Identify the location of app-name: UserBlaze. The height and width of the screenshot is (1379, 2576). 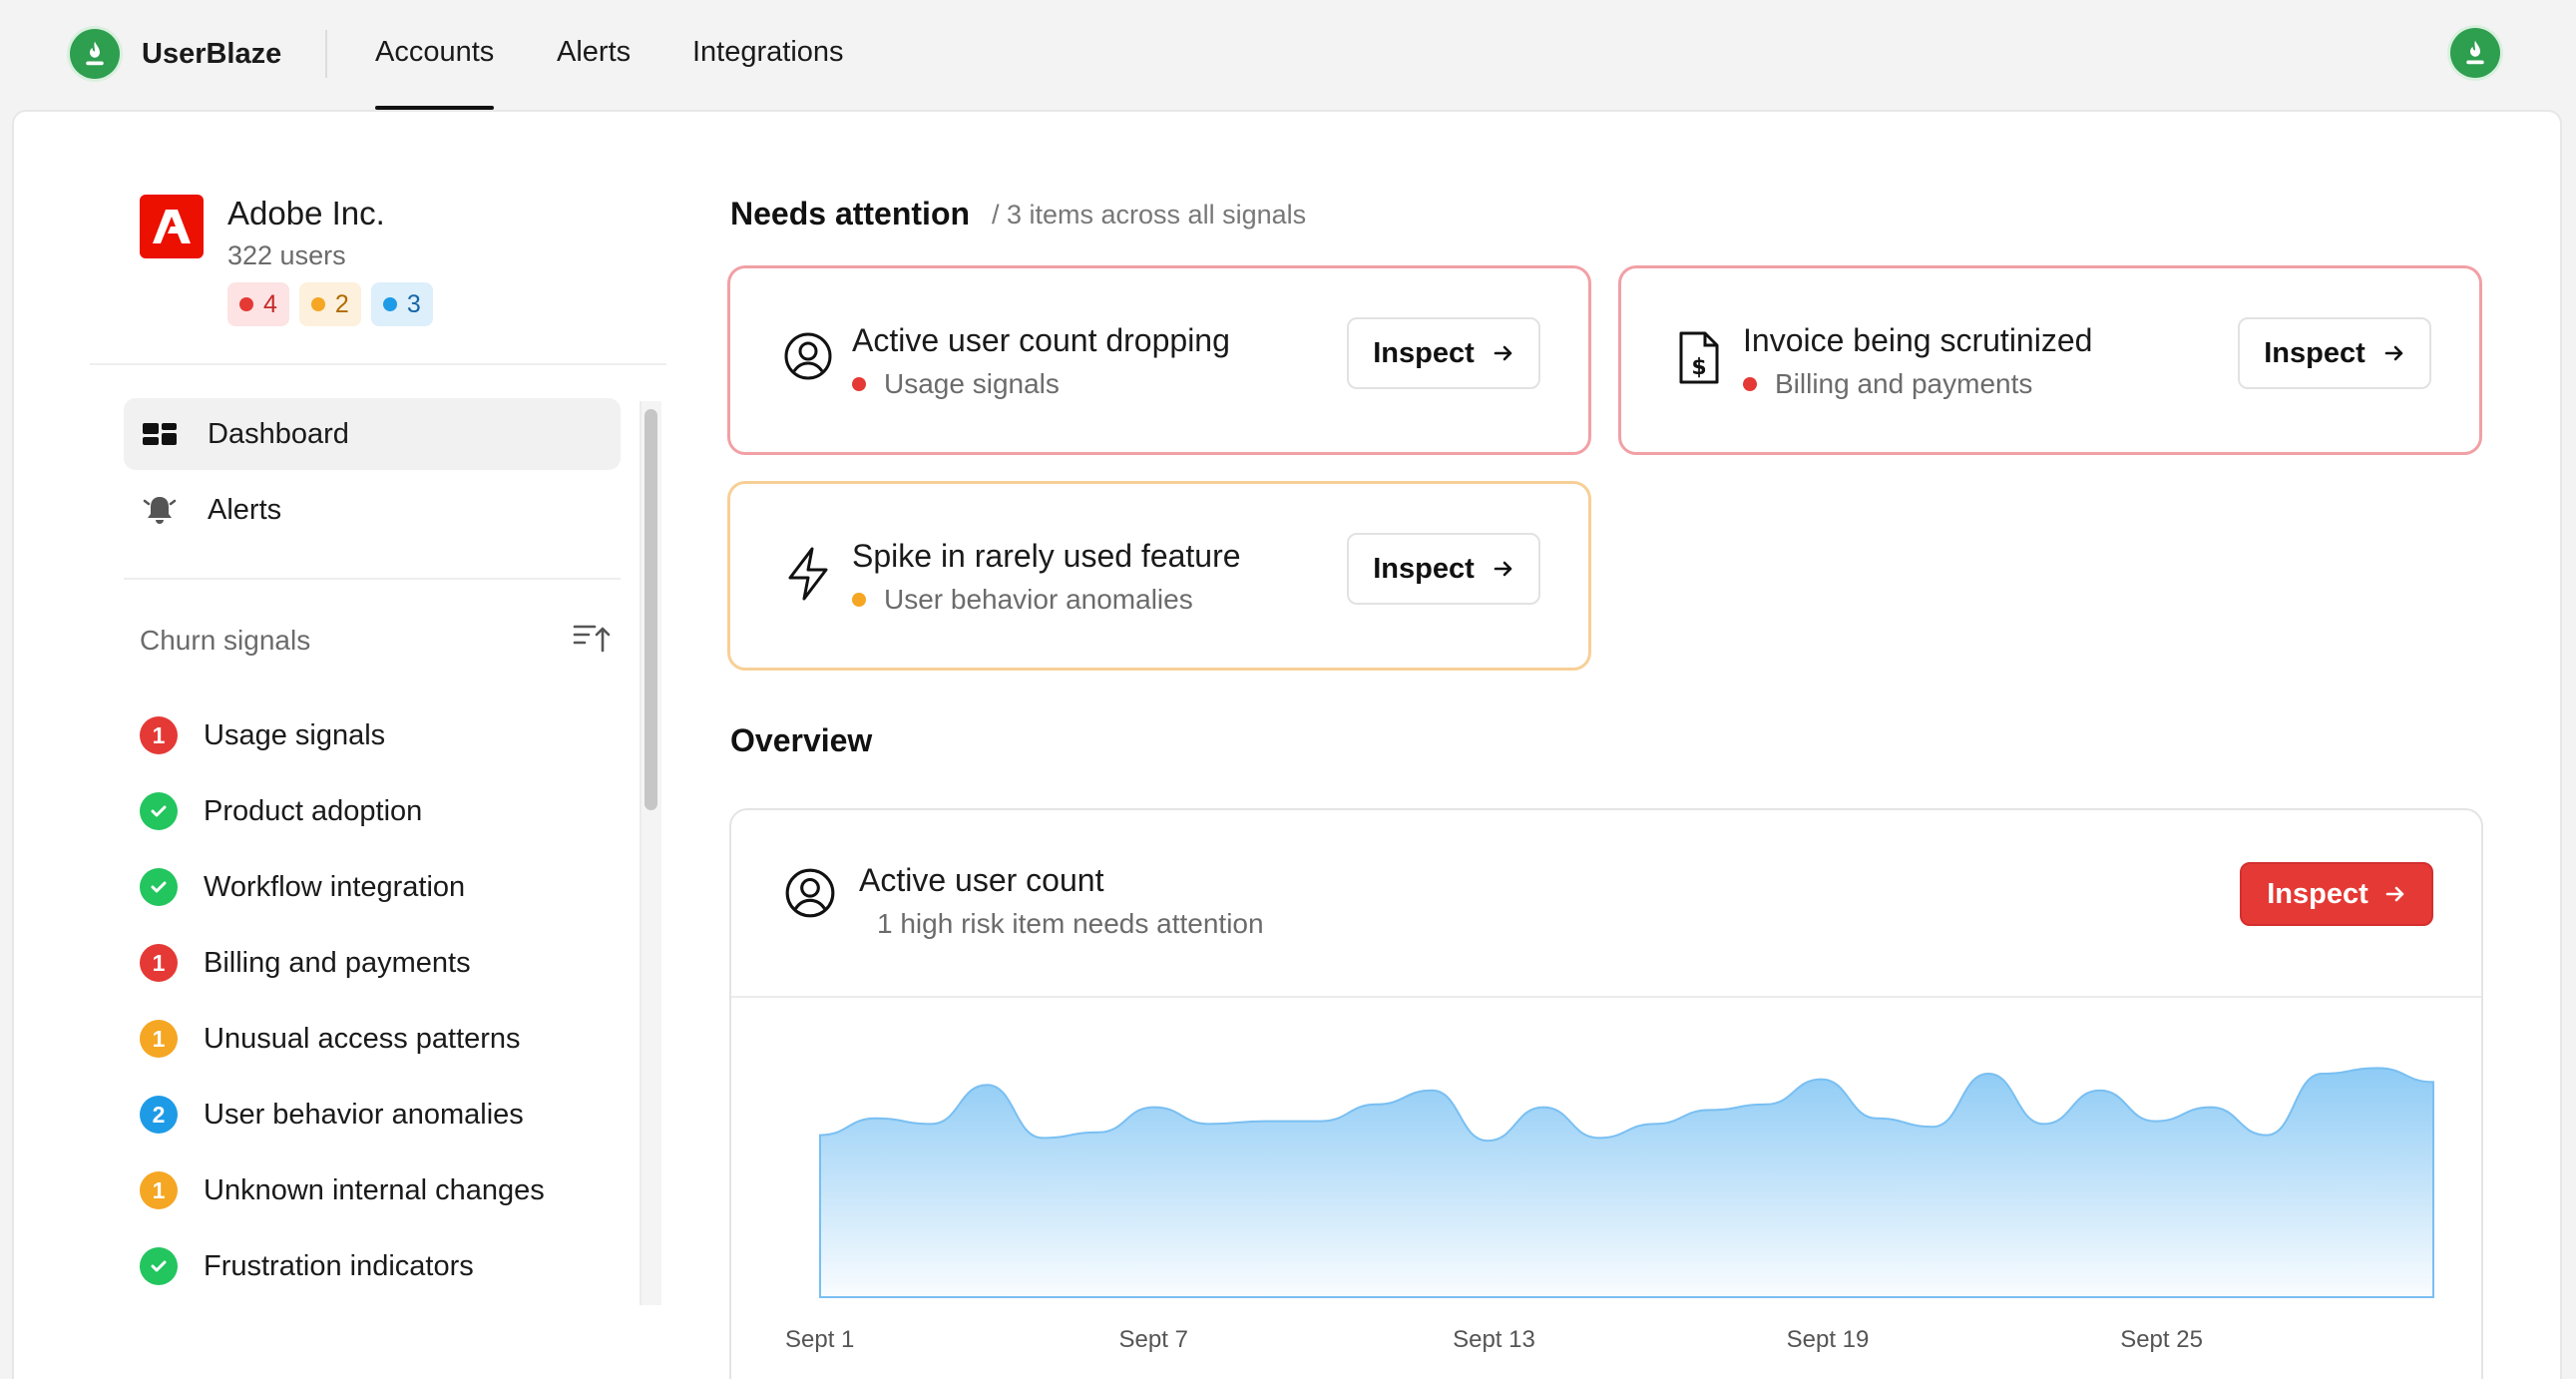
(212, 54).